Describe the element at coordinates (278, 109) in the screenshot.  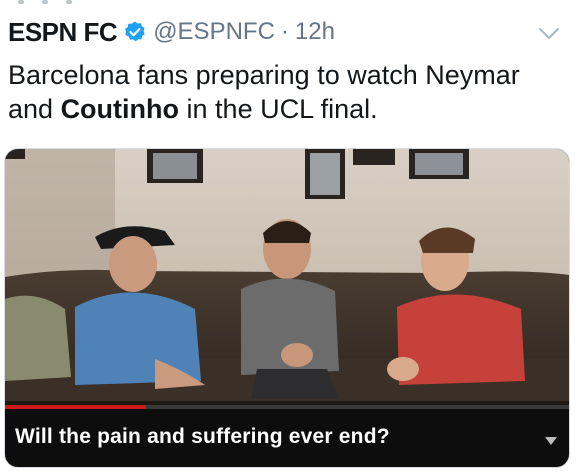
I see `tweet-text-part2: in the UCL final.` at that location.